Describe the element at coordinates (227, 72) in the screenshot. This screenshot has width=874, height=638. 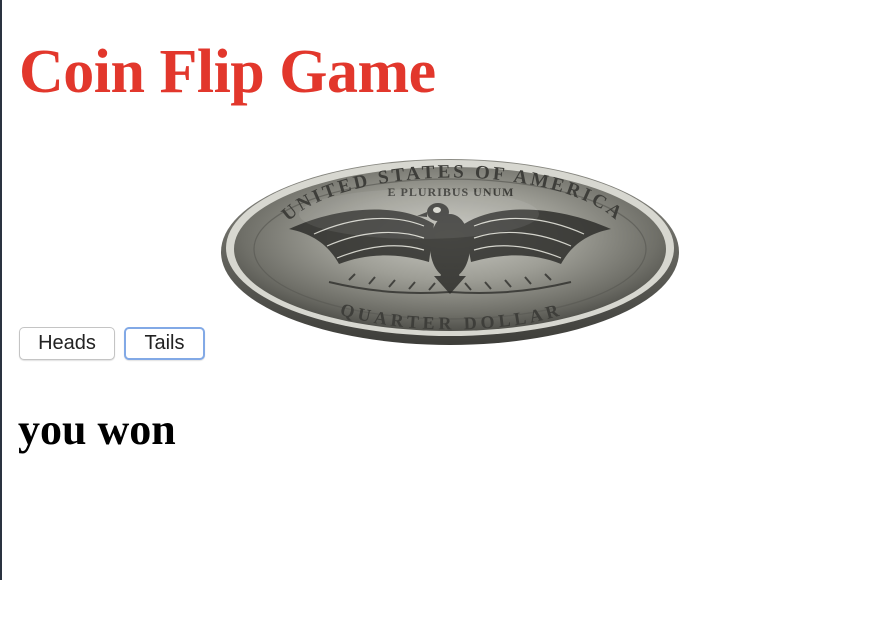
I see `page-title: Coin Flip Game` at that location.